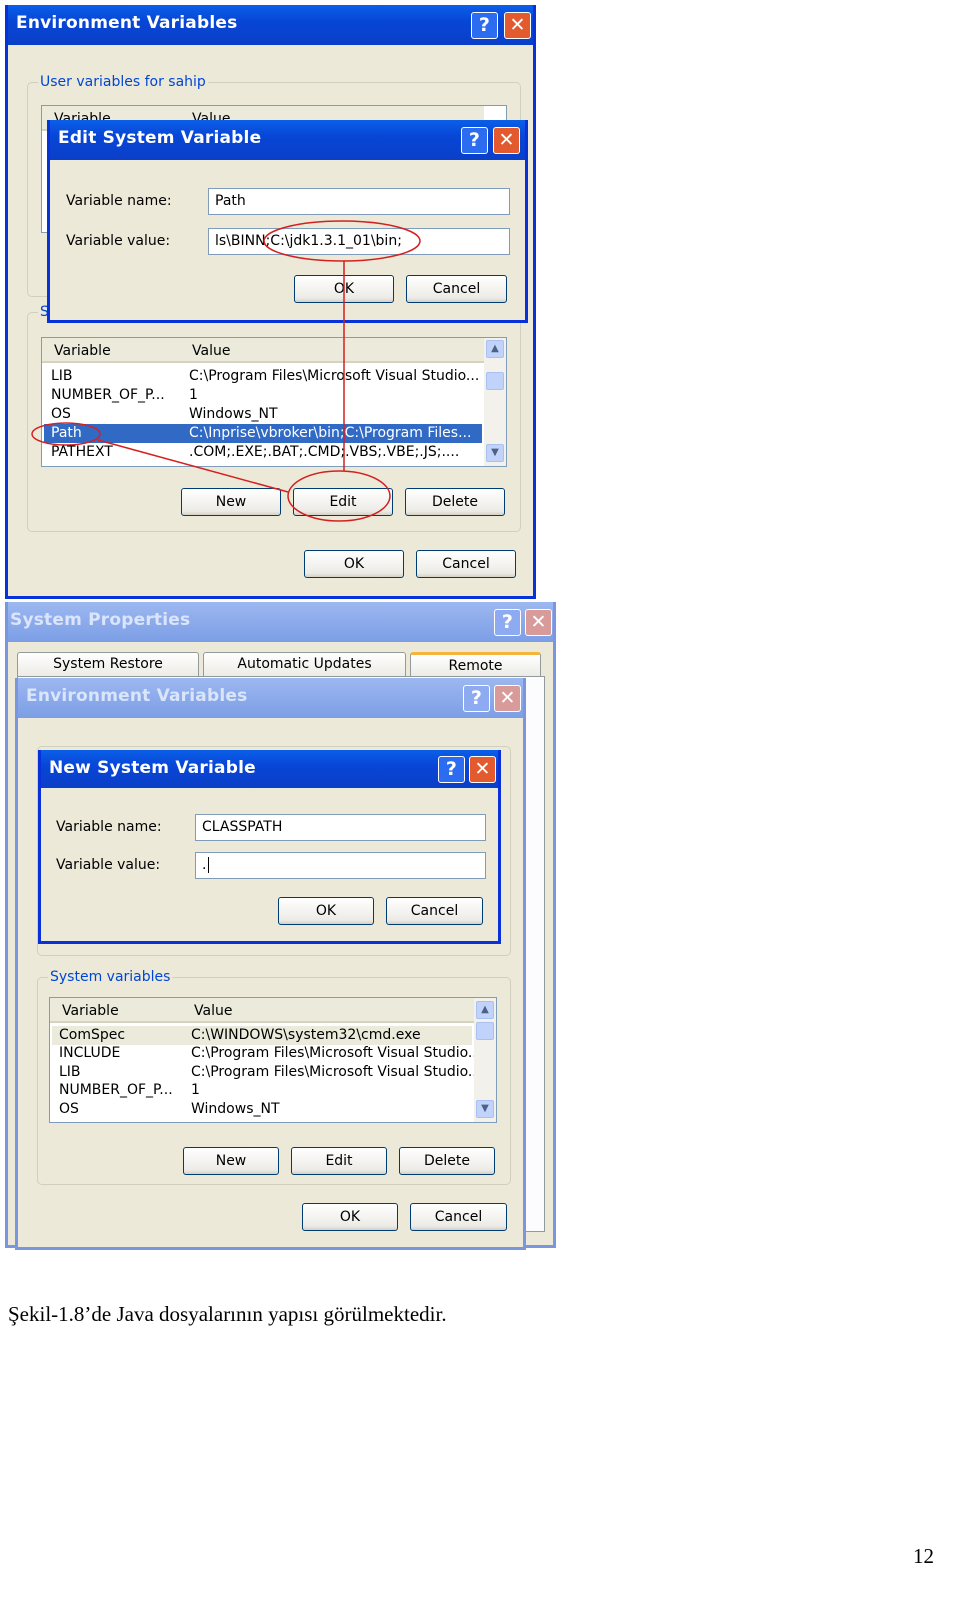  I want to click on cell-variable: INCLUDE, so click(90, 1053).